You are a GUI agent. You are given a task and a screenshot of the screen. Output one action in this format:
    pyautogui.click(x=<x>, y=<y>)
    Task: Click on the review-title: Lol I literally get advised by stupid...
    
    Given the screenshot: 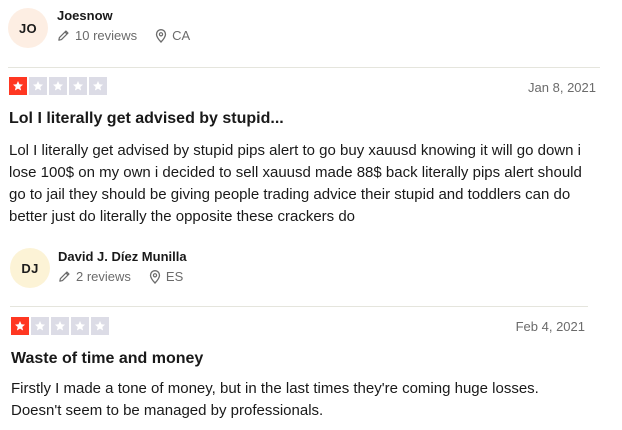 What is the action you would take?
    pyautogui.click(x=146, y=119)
    